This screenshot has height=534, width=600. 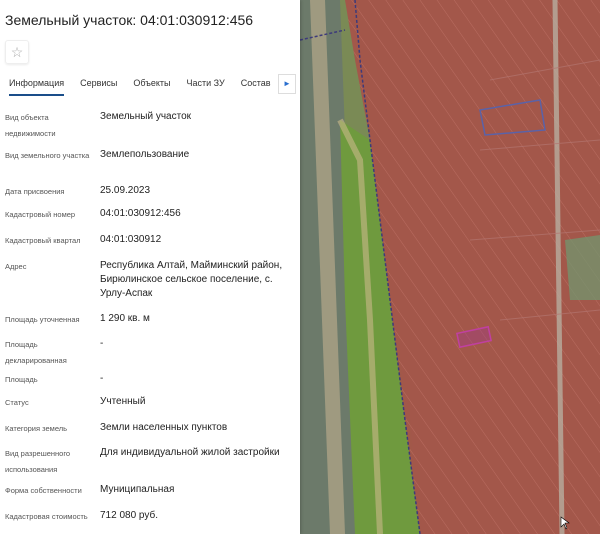 I want to click on page-title: Земельный участок: 04:01:030912:456, so click(x=129, y=20).